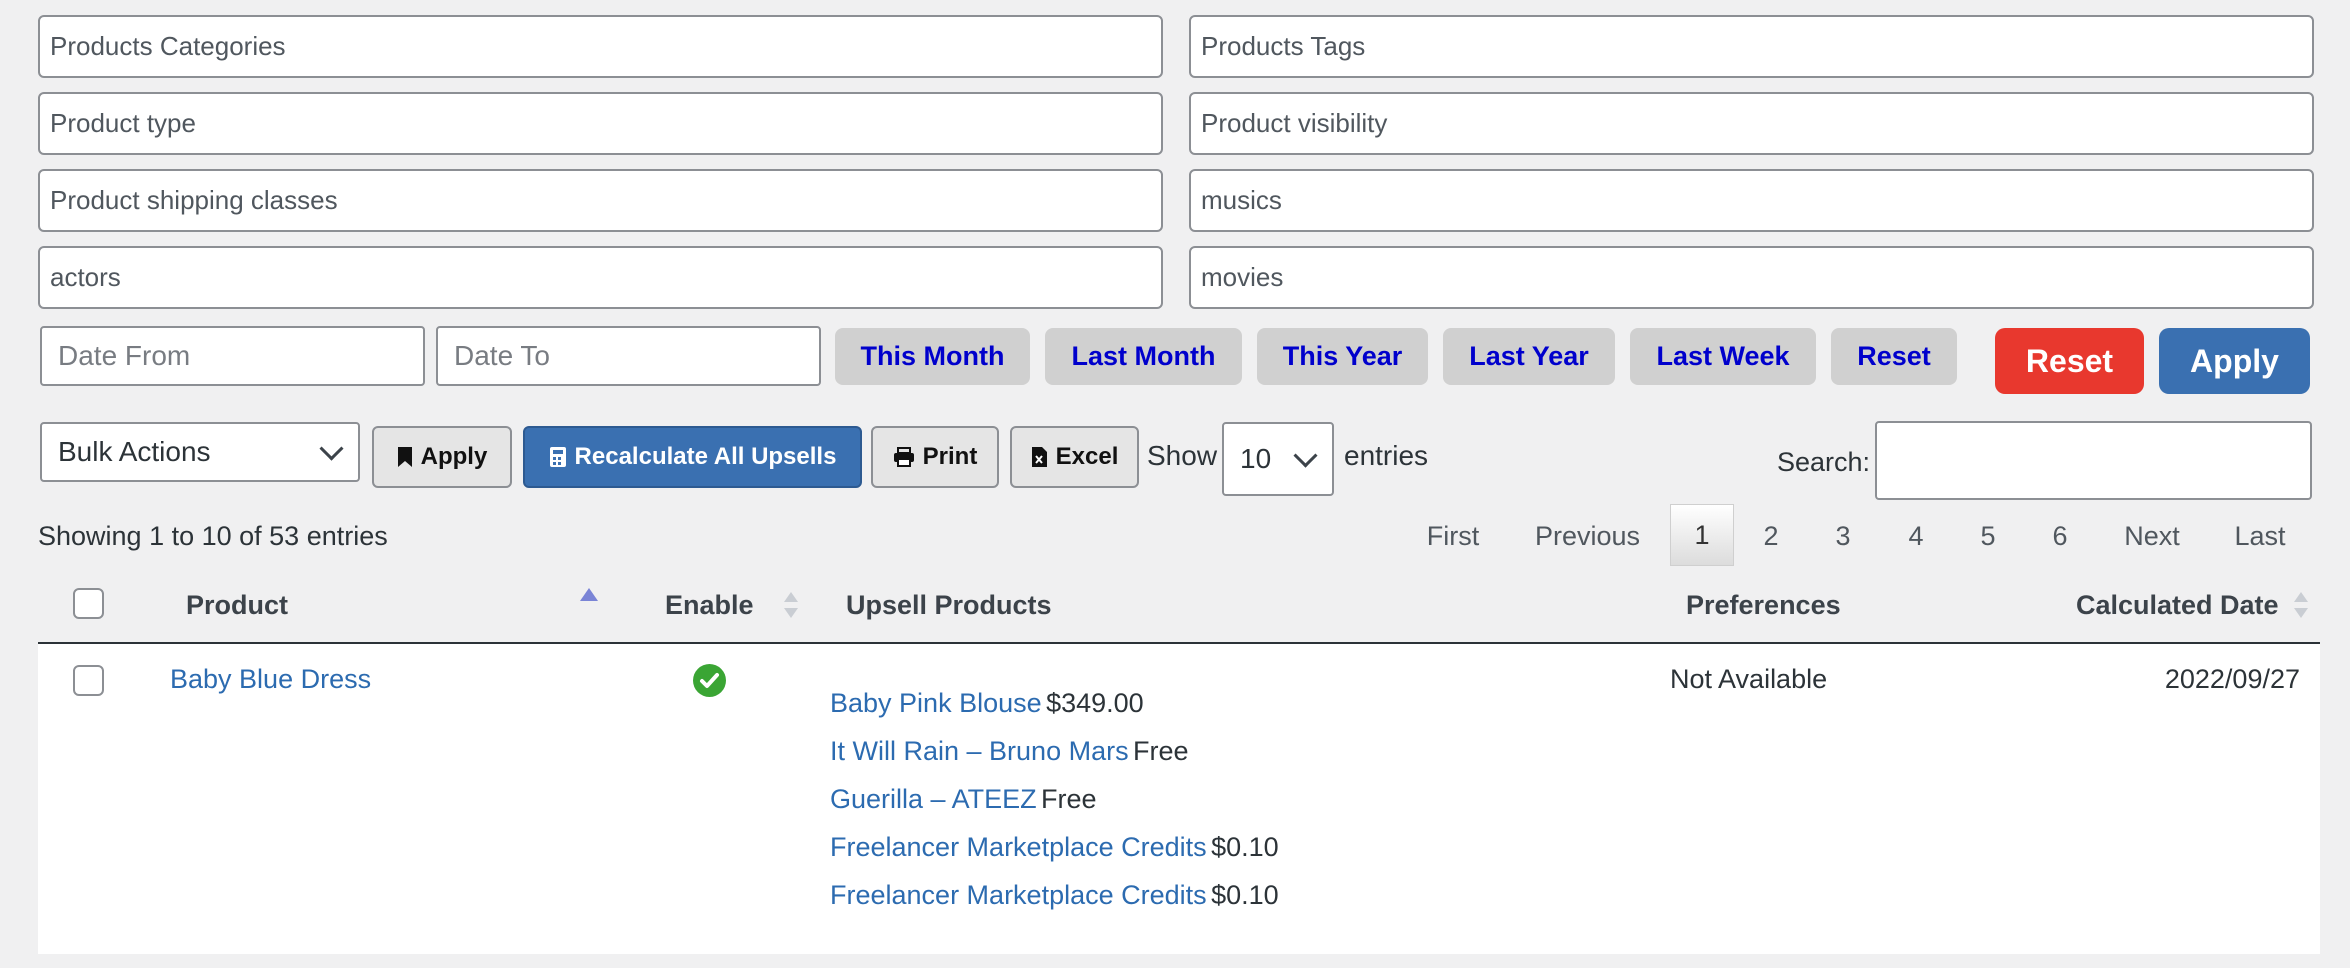 The width and height of the screenshot is (2350, 968). What do you see at coordinates (1763, 604) in the screenshot?
I see `column-header-preferences: Preferences` at bounding box center [1763, 604].